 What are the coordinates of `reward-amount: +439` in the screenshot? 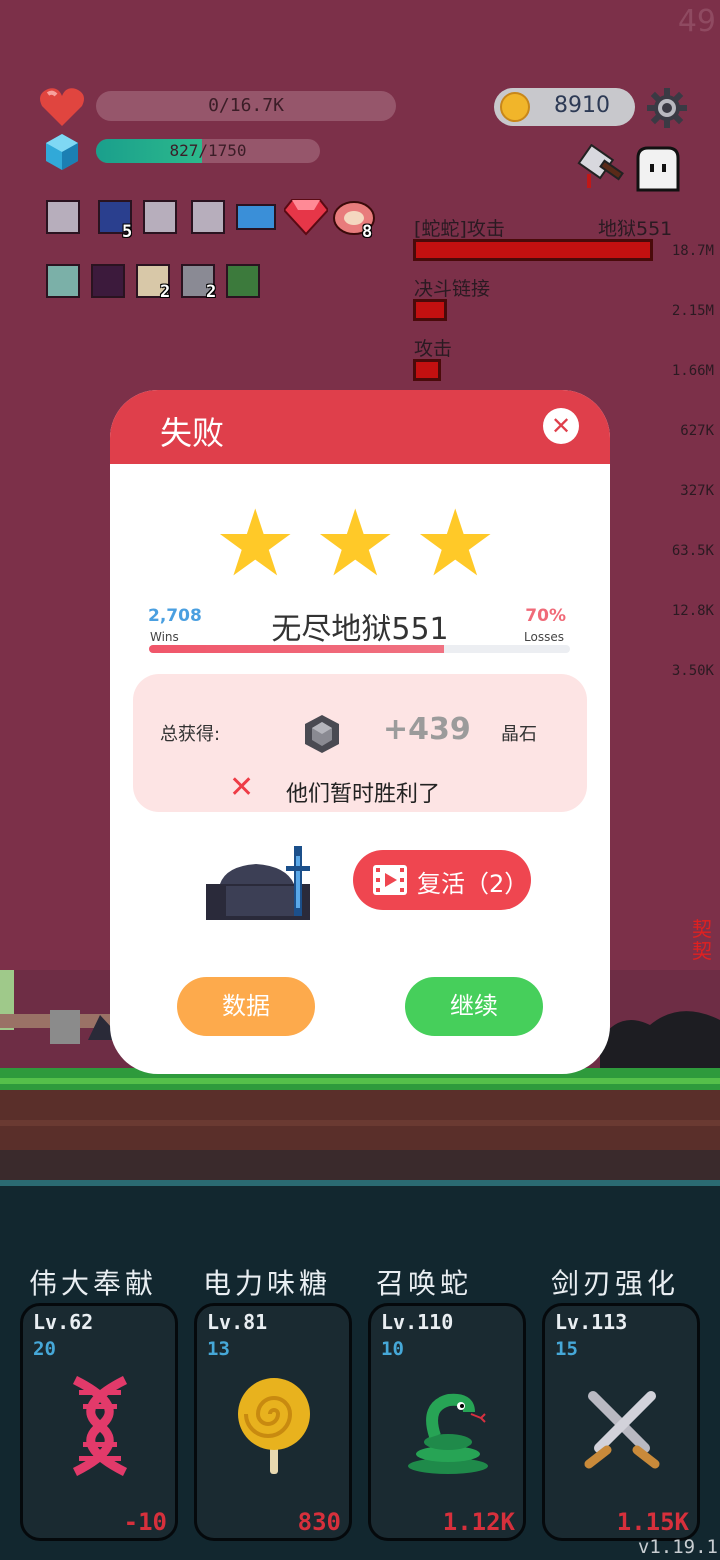 It's located at (427, 729).